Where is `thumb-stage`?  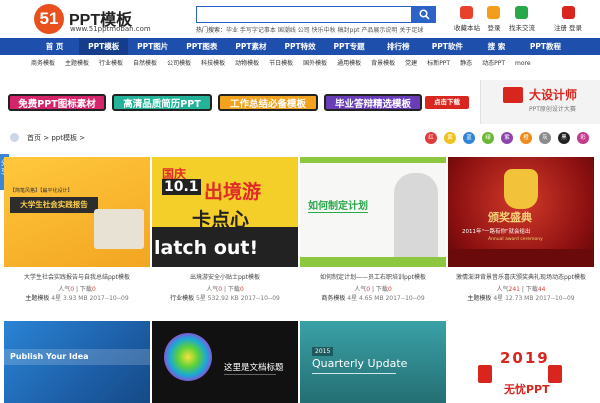
thumb-stage is located at coordinates (521, 258).